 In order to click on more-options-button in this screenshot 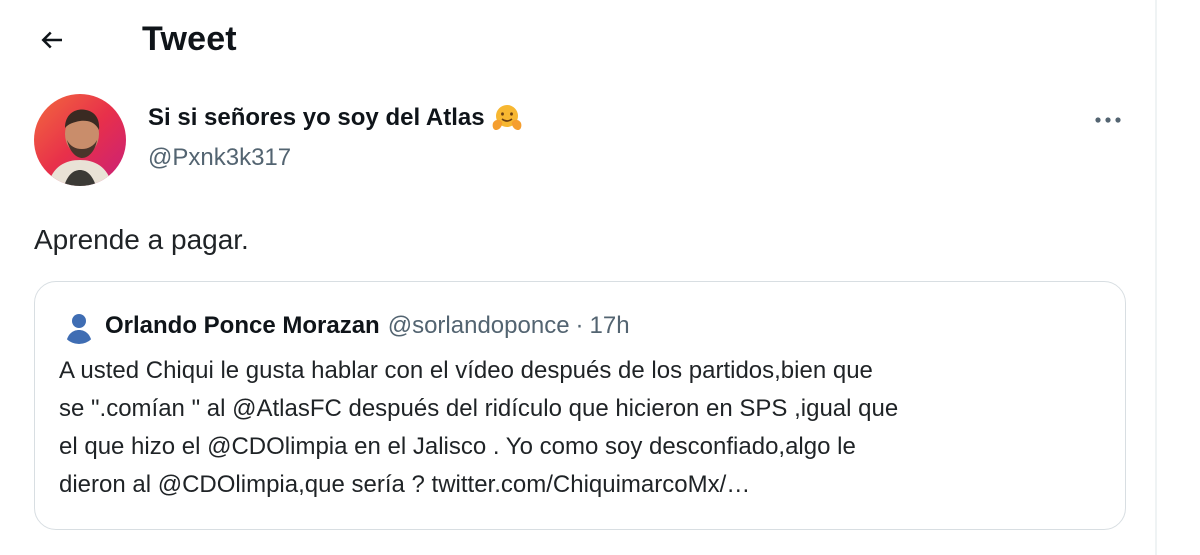, I will do `click(1108, 120)`.